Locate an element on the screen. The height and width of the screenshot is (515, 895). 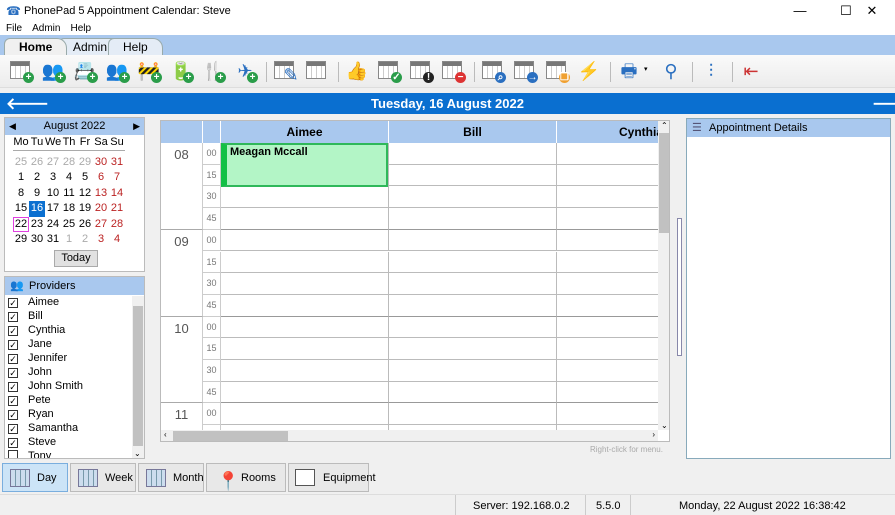
providers-scrollbar: ⌄ is located at coordinates (138, 377).